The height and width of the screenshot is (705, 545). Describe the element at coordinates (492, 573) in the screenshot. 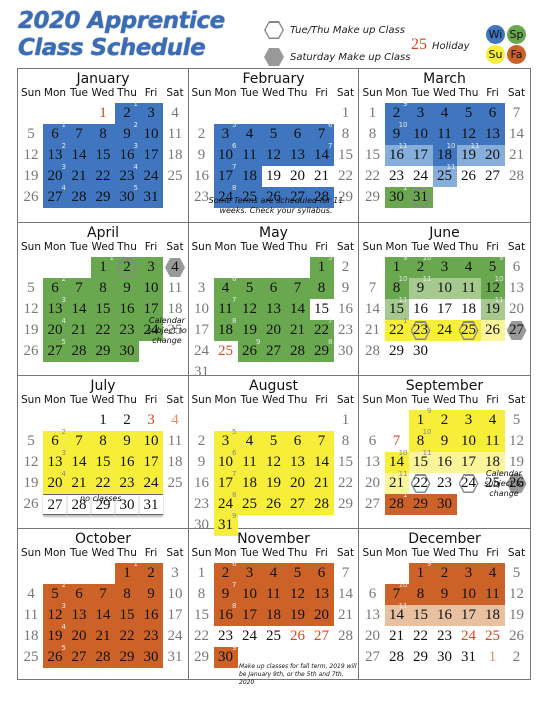

I see `day-cell: 4` at that location.